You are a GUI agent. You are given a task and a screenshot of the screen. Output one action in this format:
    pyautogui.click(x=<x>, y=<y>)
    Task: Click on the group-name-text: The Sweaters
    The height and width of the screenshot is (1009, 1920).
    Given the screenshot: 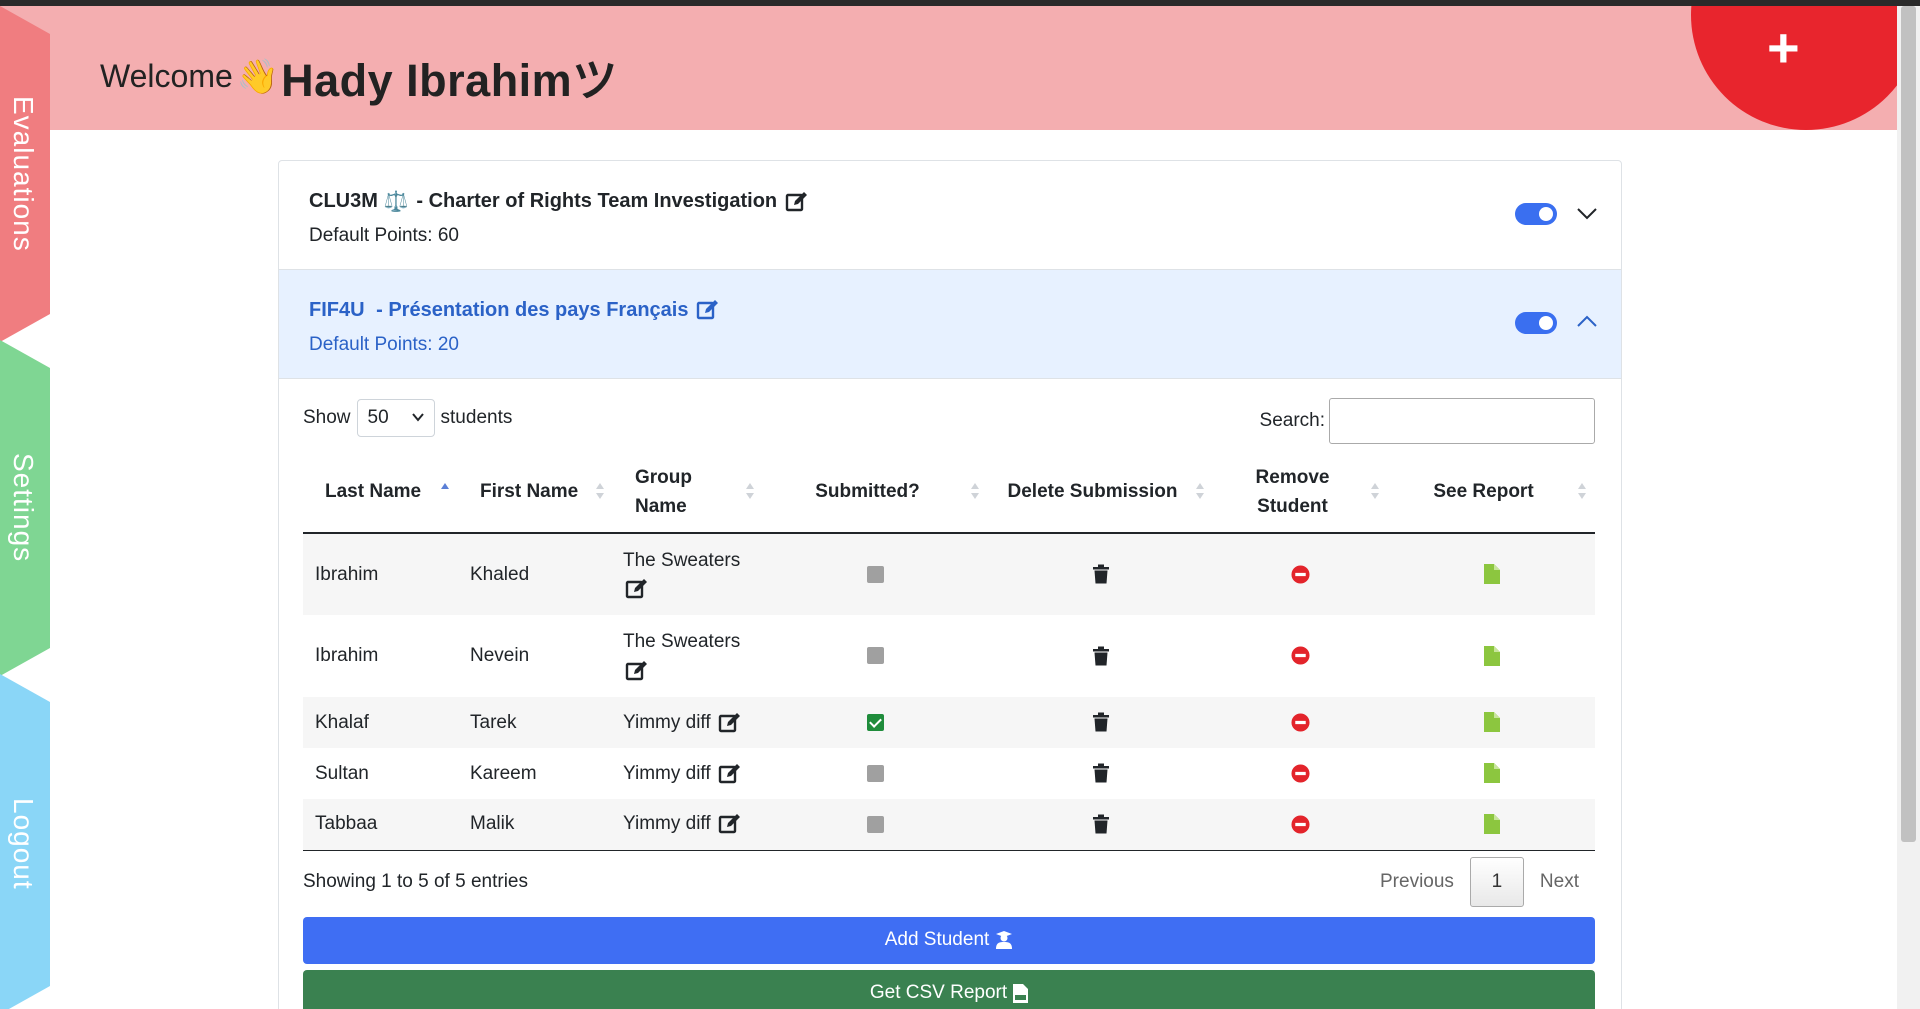 What is the action you would take?
    pyautogui.click(x=682, y=560)
    